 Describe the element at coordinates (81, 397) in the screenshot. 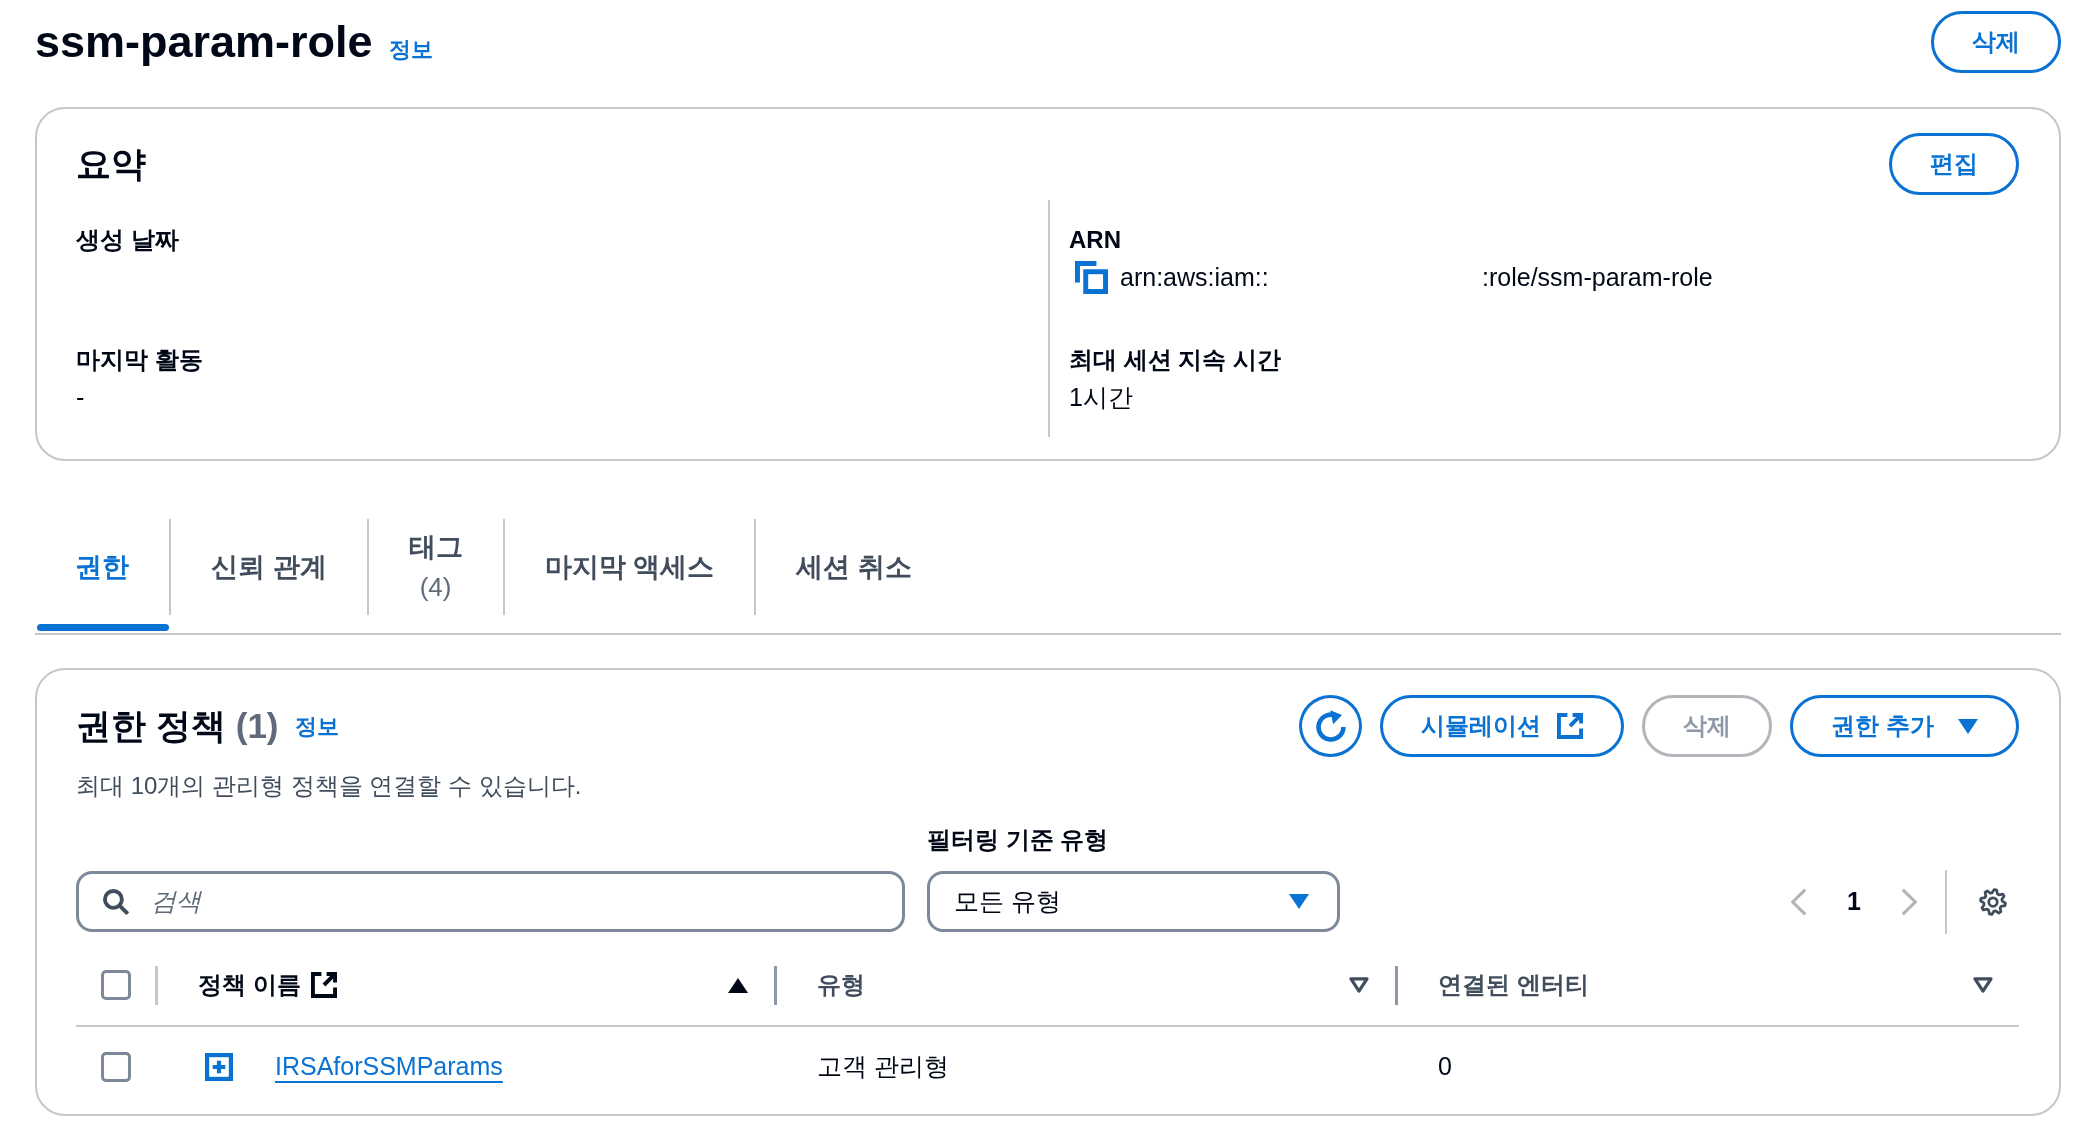

I see `field-value: -` at that location.